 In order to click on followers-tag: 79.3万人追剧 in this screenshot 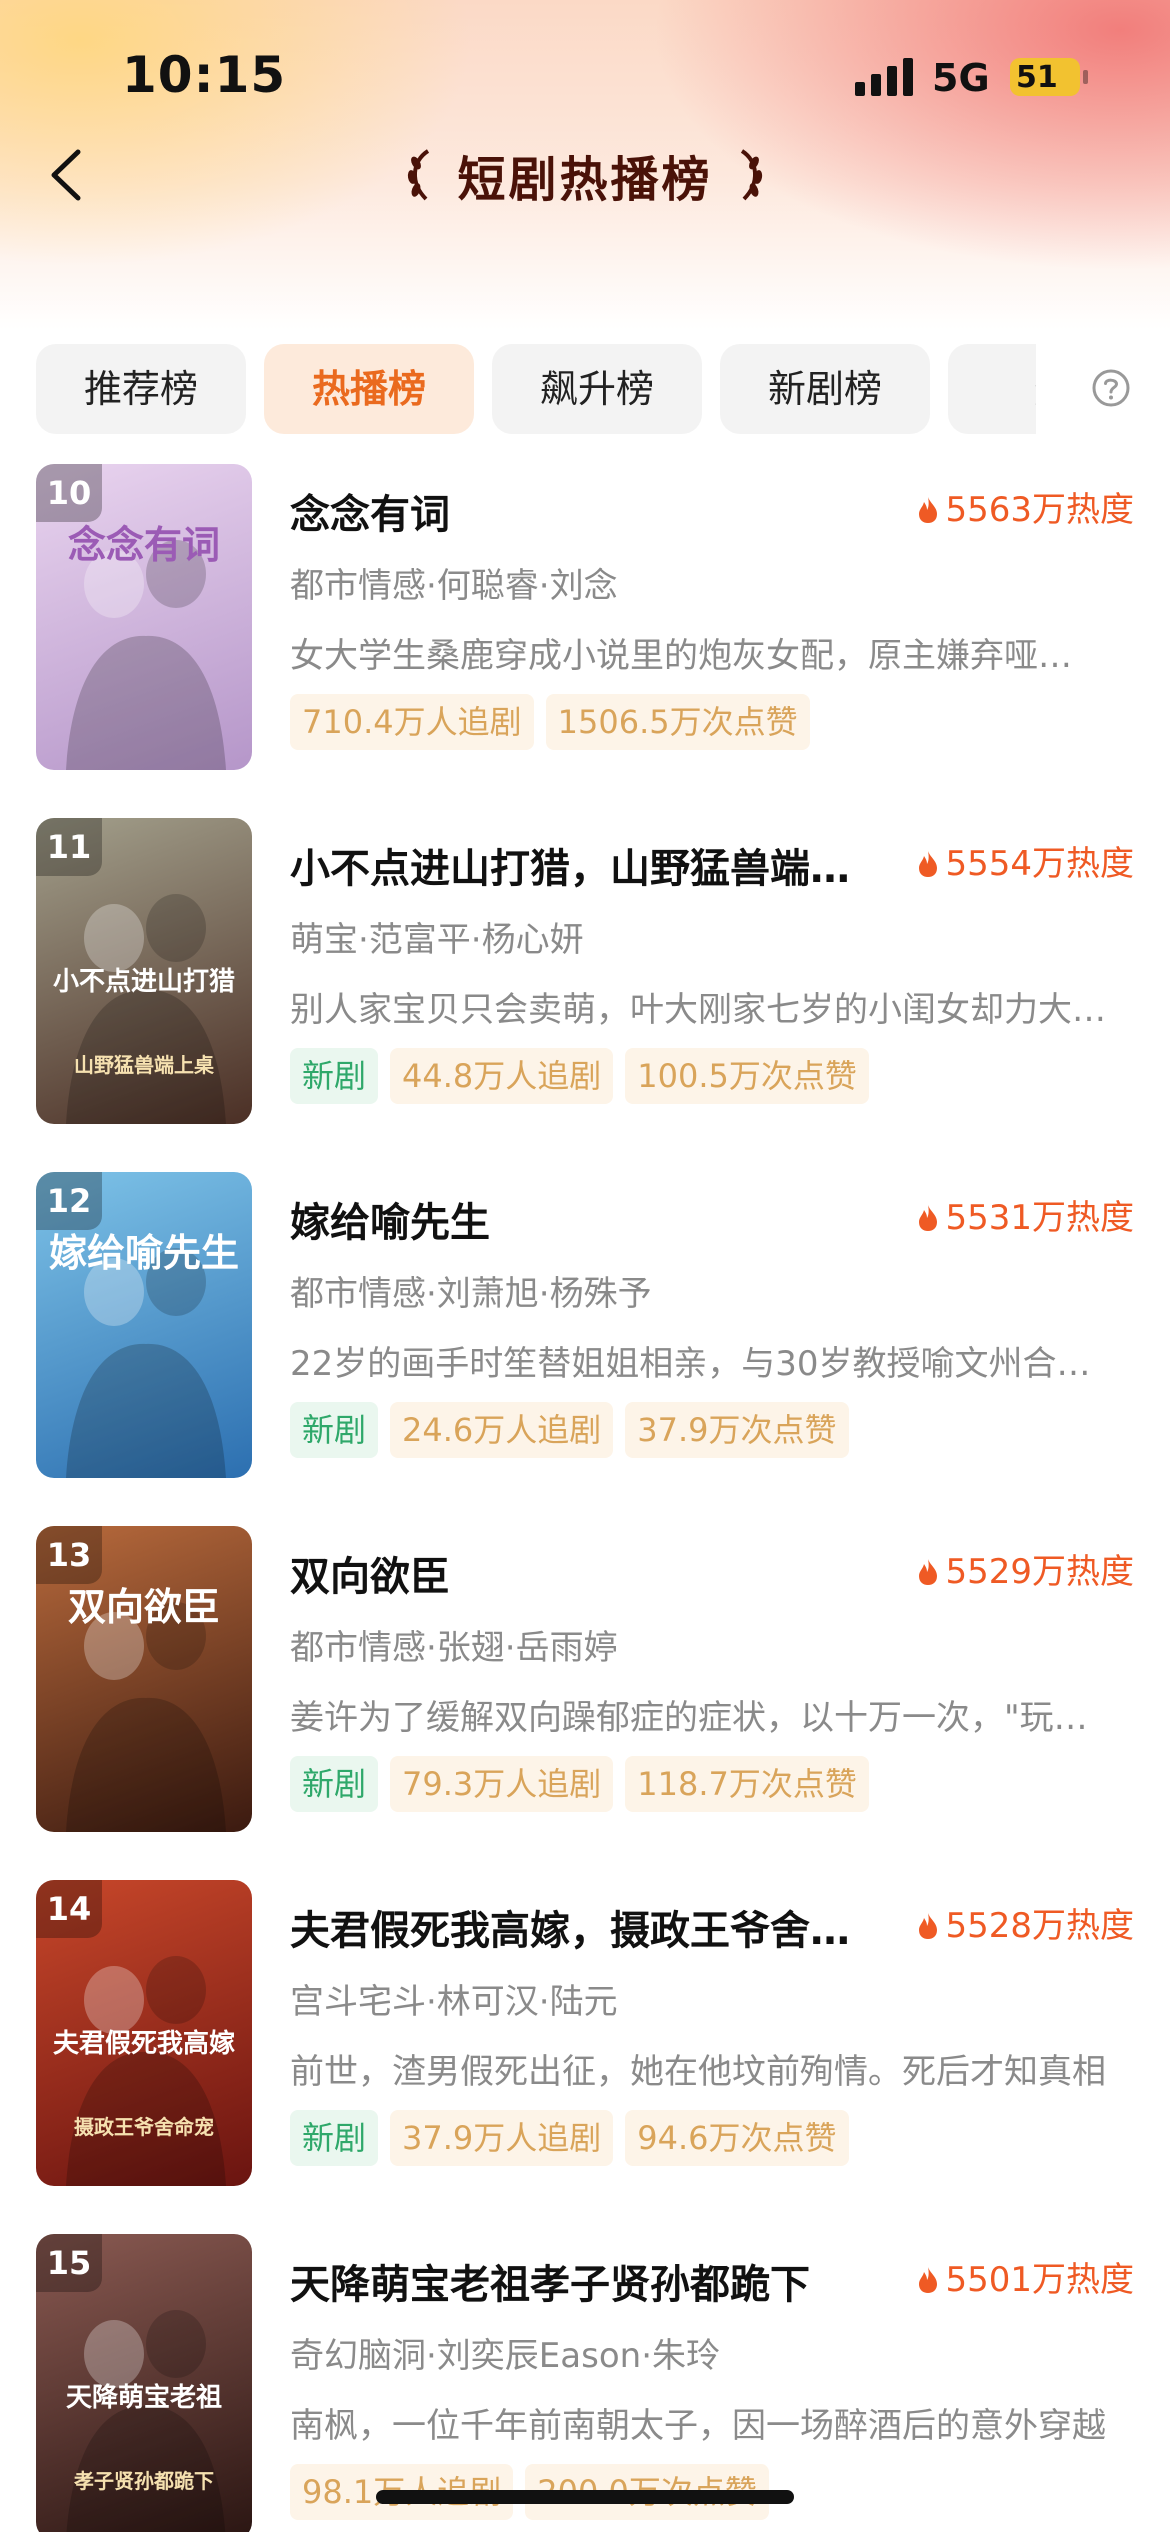, I will do `click(502, 1784)`.